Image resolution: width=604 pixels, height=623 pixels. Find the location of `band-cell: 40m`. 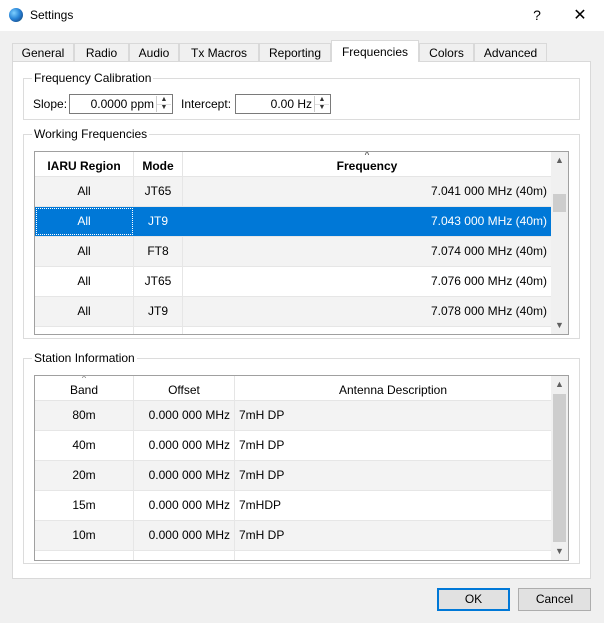

band-cell: 40m is located at coordinates (84, 445).